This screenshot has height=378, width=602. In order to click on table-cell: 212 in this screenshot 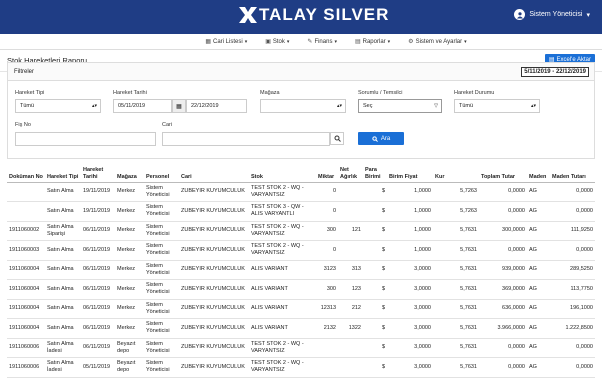, I will do `click(350, 309)`.